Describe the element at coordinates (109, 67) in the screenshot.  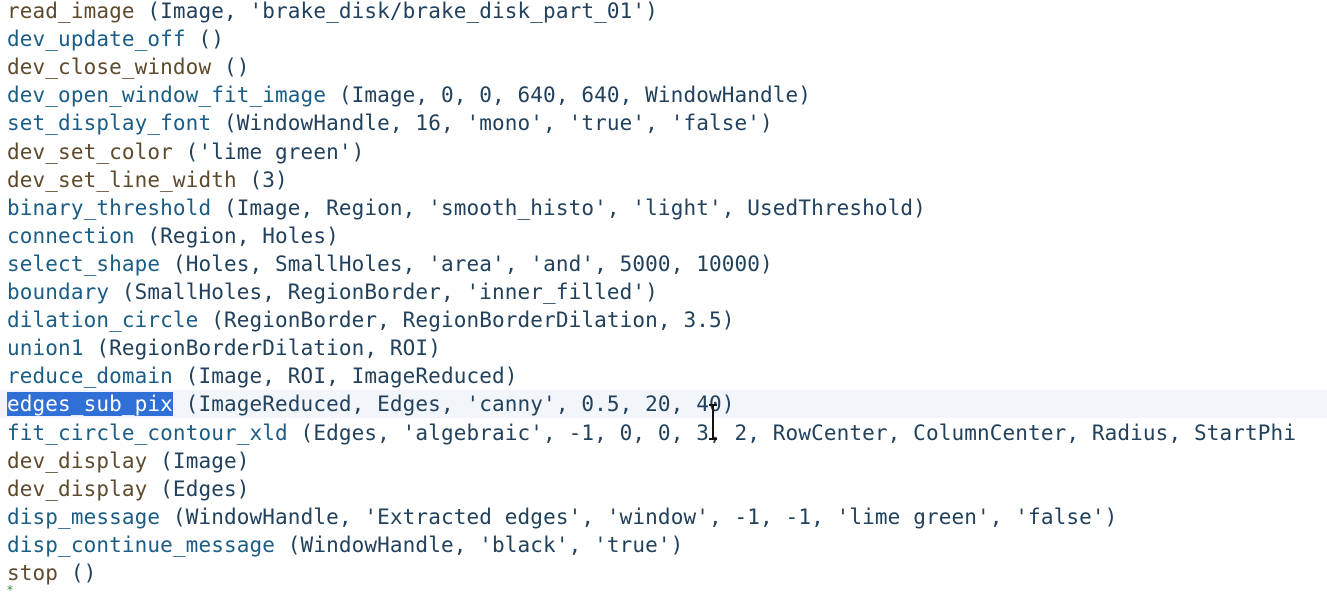
I see `operator-name: dev_close_window` at that location.